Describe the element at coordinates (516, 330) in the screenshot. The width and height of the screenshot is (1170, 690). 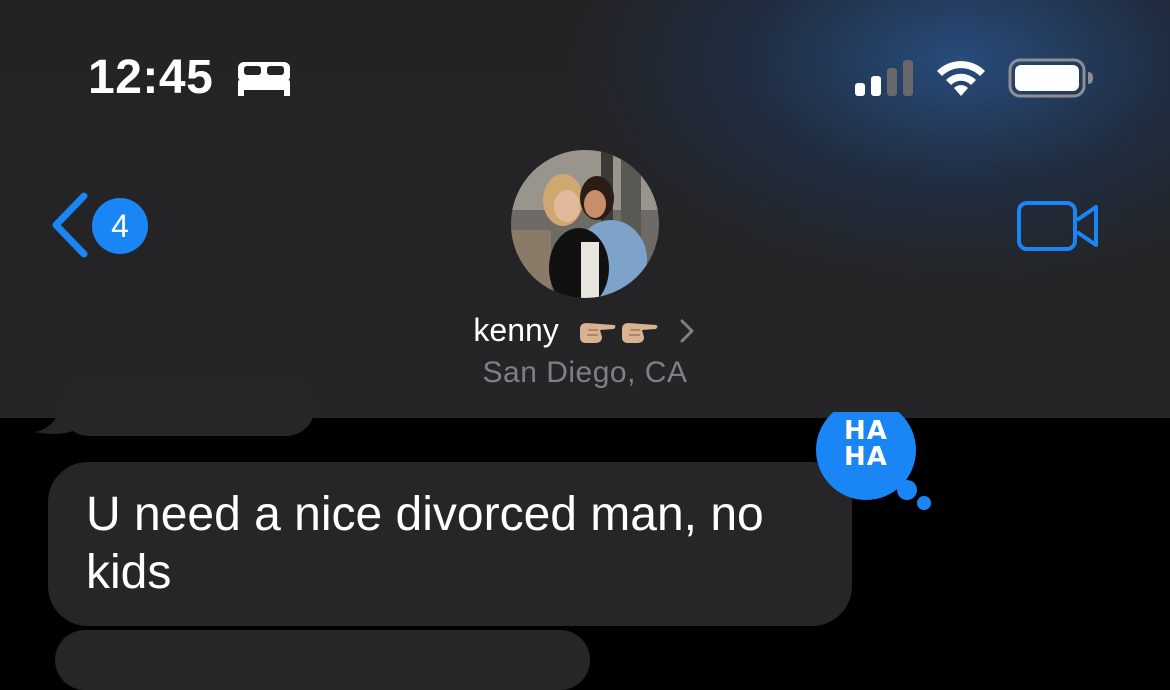
I see `contact-name: kenny` at that location.